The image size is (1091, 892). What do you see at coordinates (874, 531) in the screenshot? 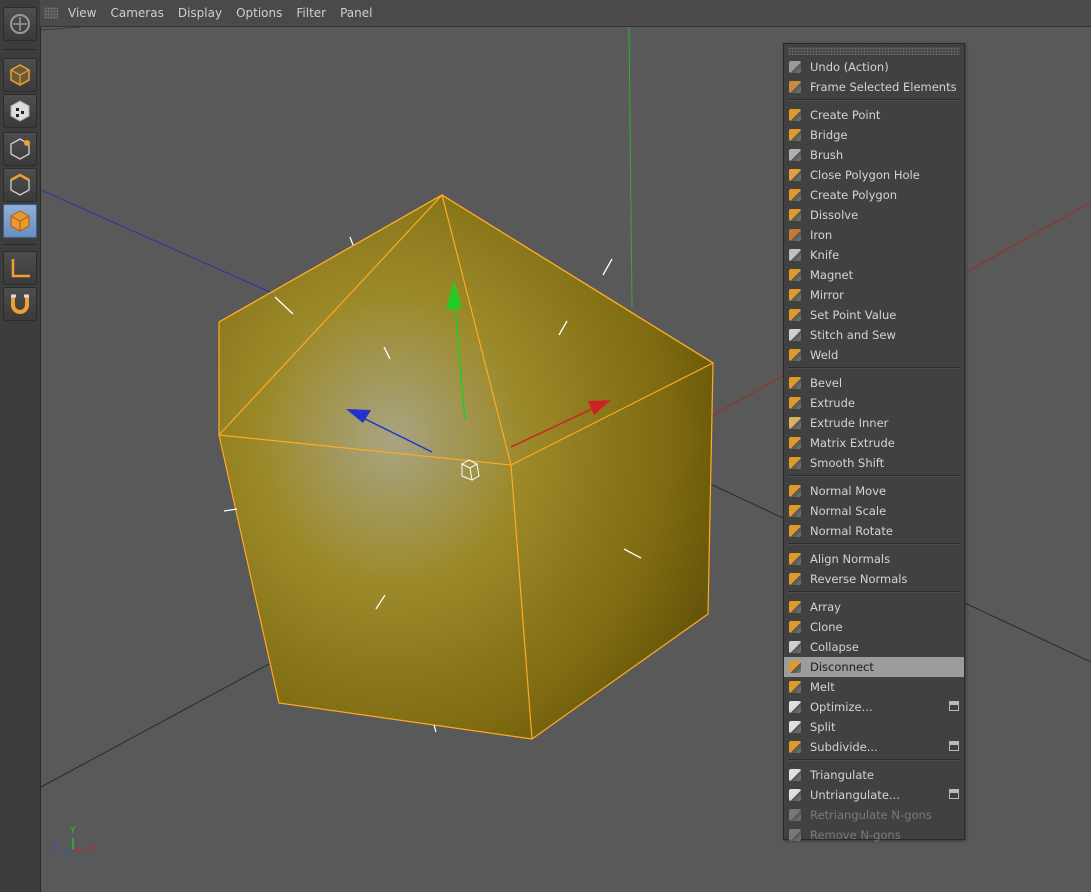
I see `menu-item-normal-rotate: Normal Rotate` at bounding box center [874, 531].